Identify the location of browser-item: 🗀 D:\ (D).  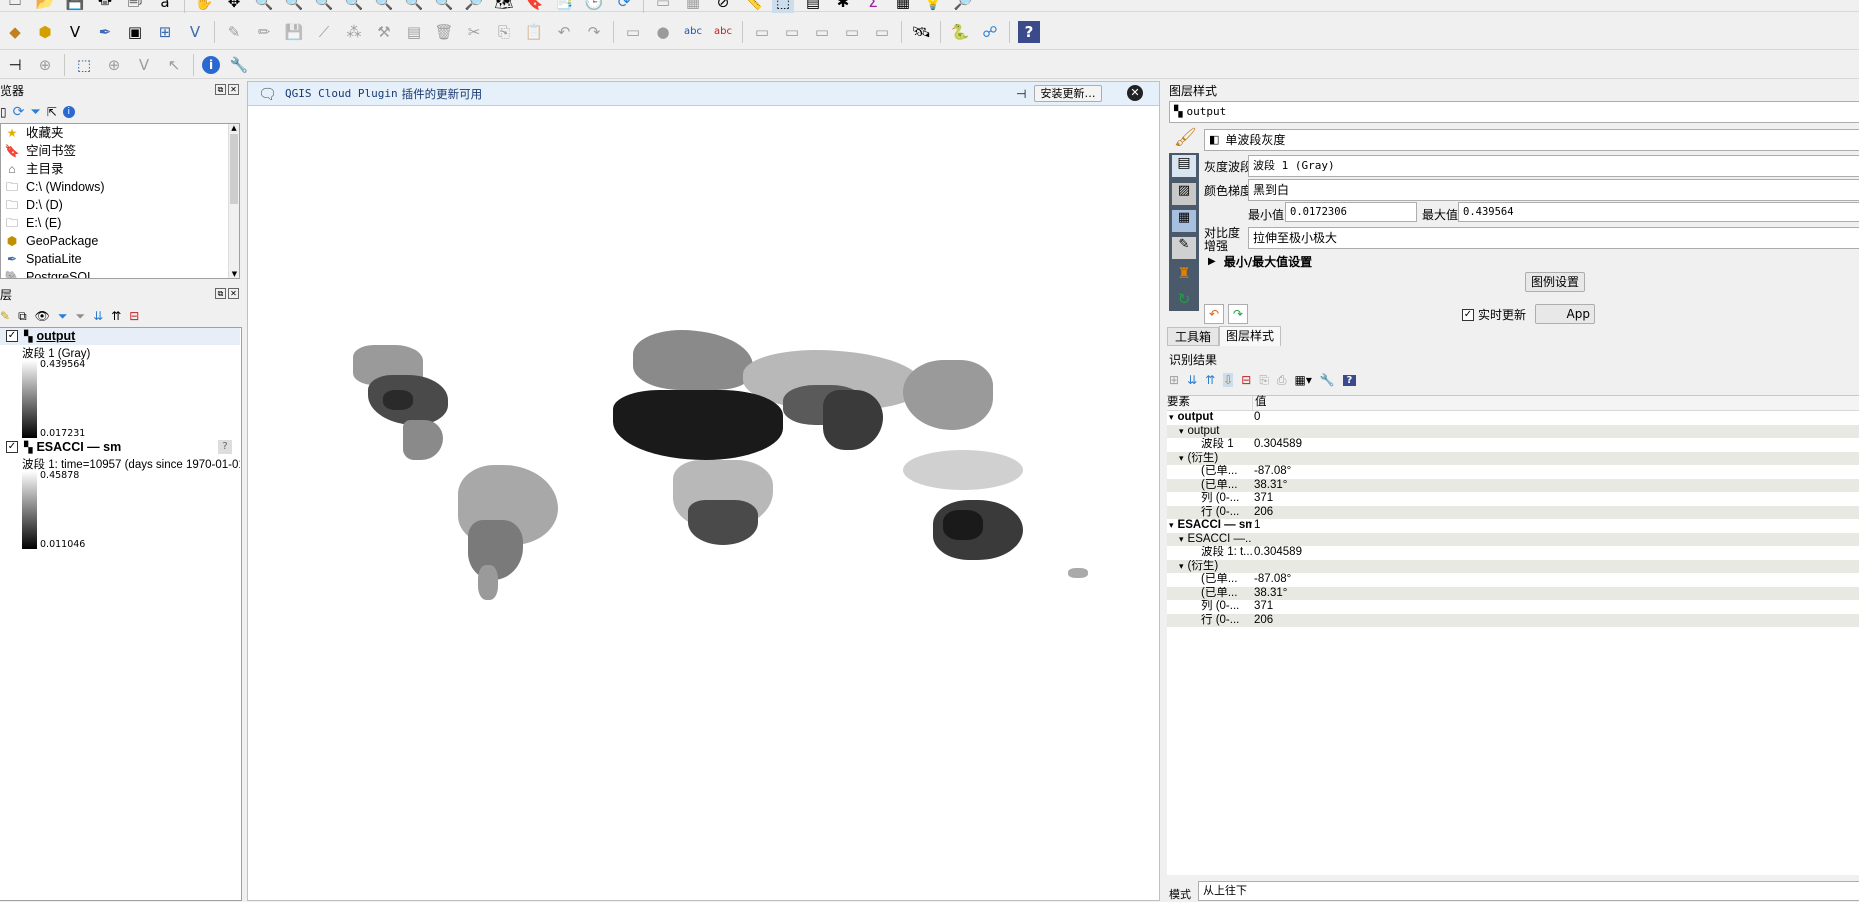
(120, 205).